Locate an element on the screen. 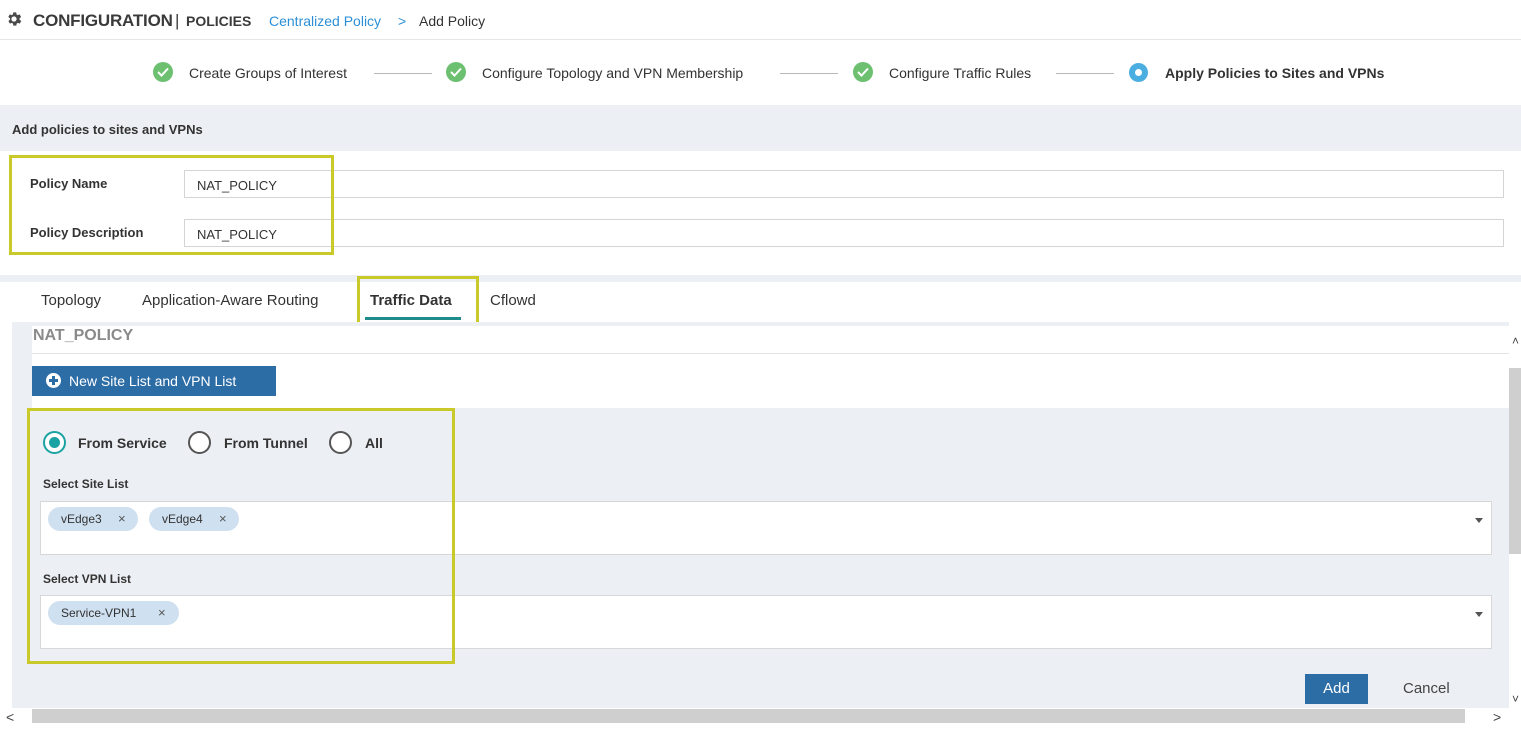 This screenshot has height=729, width=1521. subsection-title: POLICIES is located at coordinates (219, 21).